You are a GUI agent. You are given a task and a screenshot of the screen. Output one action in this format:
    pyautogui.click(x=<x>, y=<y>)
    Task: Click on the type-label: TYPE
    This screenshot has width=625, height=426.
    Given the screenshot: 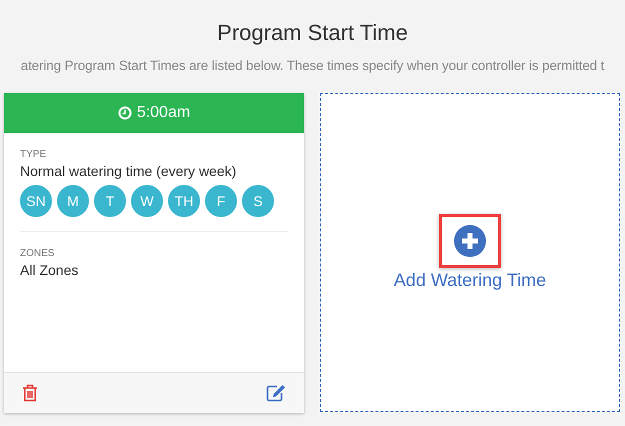 What is the action you would take?
    pyautogui.click(x=34, y=154)
    